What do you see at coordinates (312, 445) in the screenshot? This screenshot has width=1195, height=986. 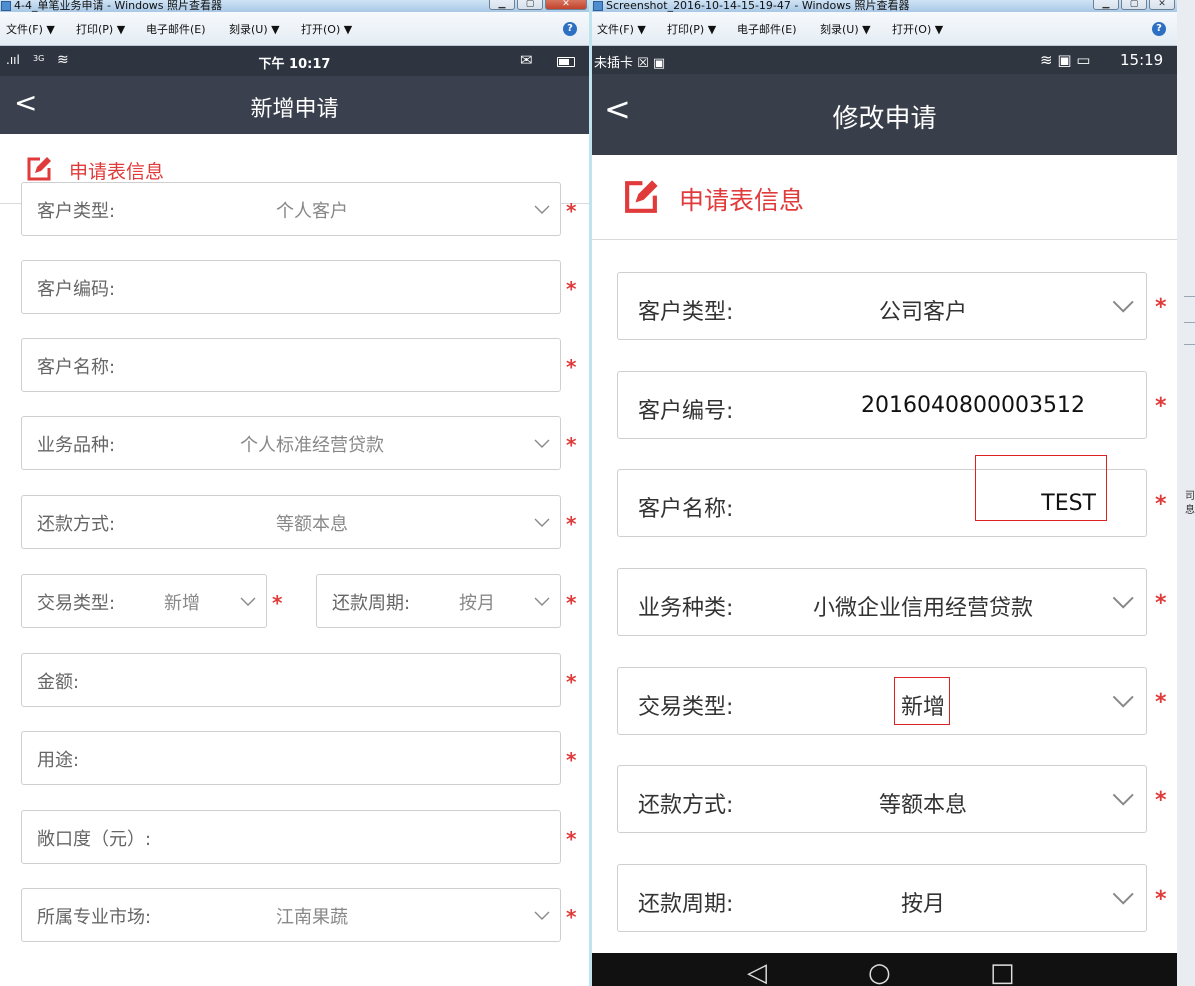 I see `field-value: 个人标准经营贷款` at bounding box center [312, 445].